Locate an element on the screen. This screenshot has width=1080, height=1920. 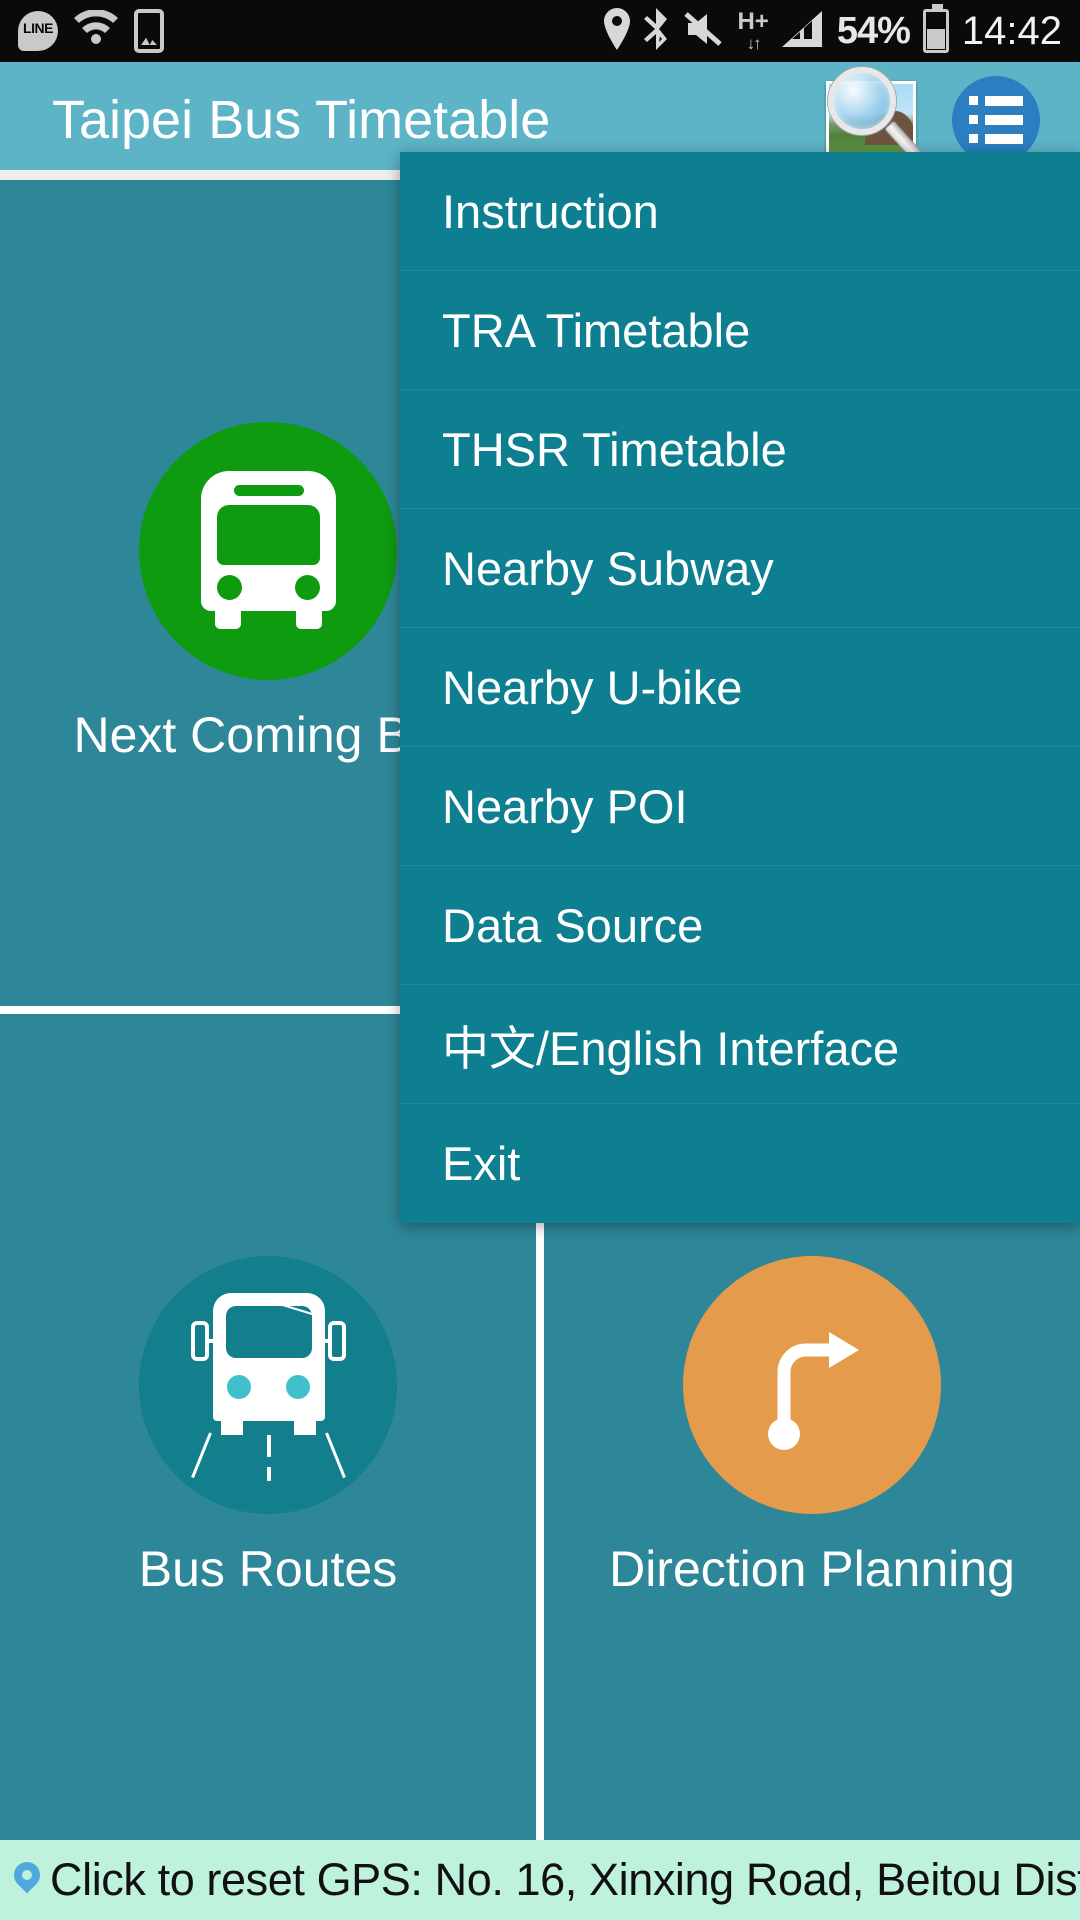
list-menu-icon is located at coordinates (996, 119).